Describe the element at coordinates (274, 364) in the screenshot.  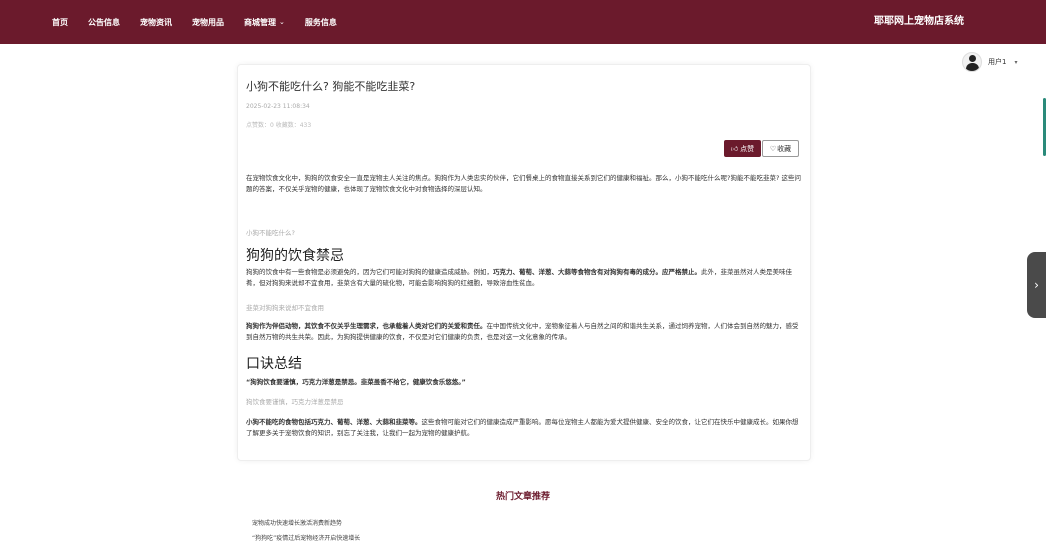
I see `heading-summary: 口诀总结` at that location.